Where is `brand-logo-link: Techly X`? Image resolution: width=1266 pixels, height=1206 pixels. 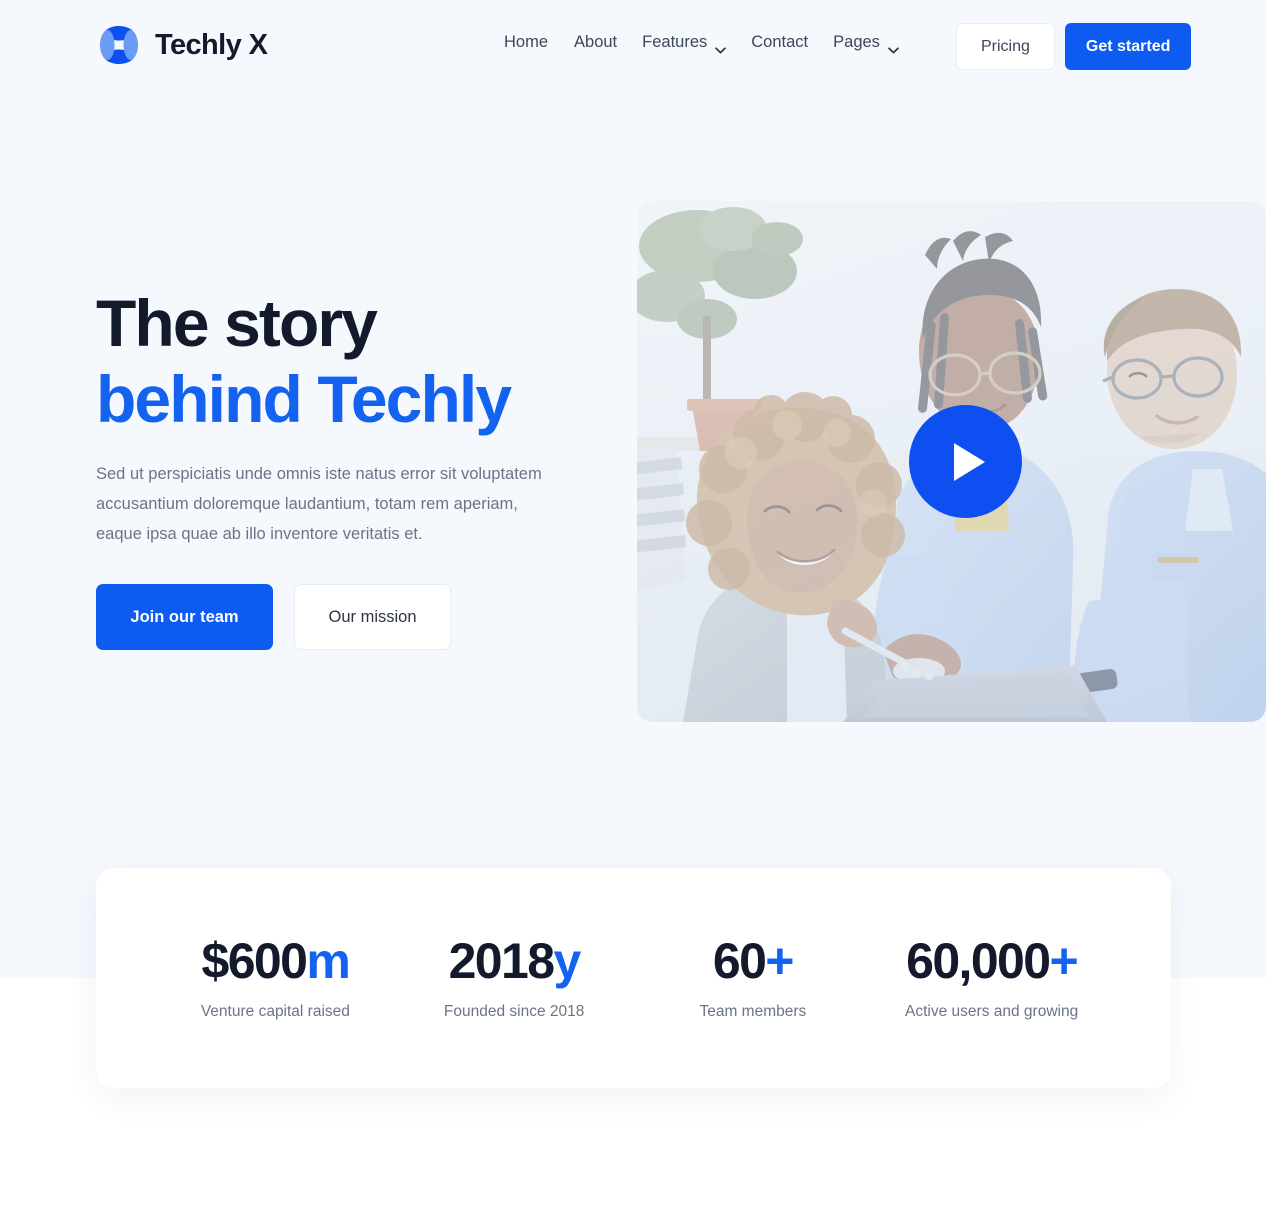
brand-logo-link: Techly X is located at coordinates (182, 45).